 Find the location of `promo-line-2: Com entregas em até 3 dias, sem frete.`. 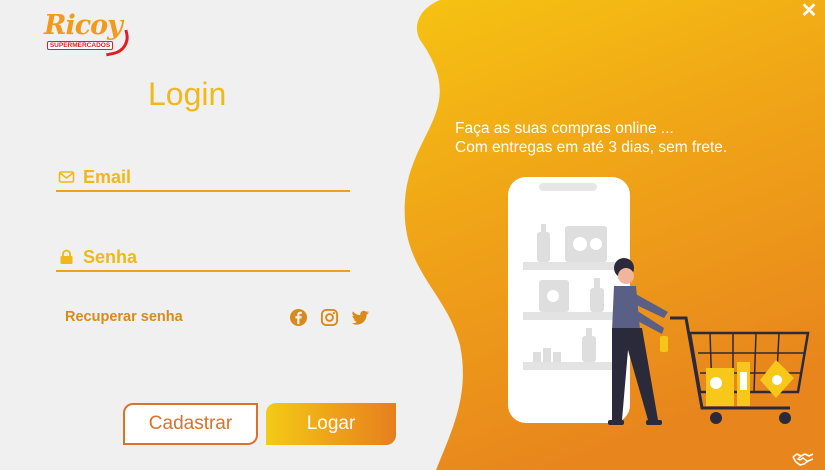

promo-line-2: Com entregas em até 3 dias, sem frete. is located at coordinates (591, 147).